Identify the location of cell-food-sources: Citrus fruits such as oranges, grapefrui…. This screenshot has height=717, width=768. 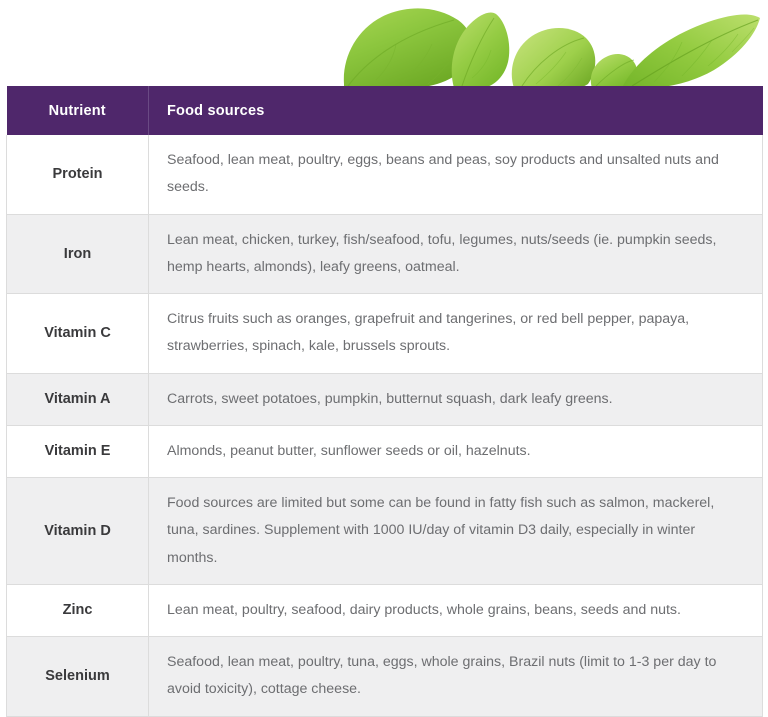
(455, 333).